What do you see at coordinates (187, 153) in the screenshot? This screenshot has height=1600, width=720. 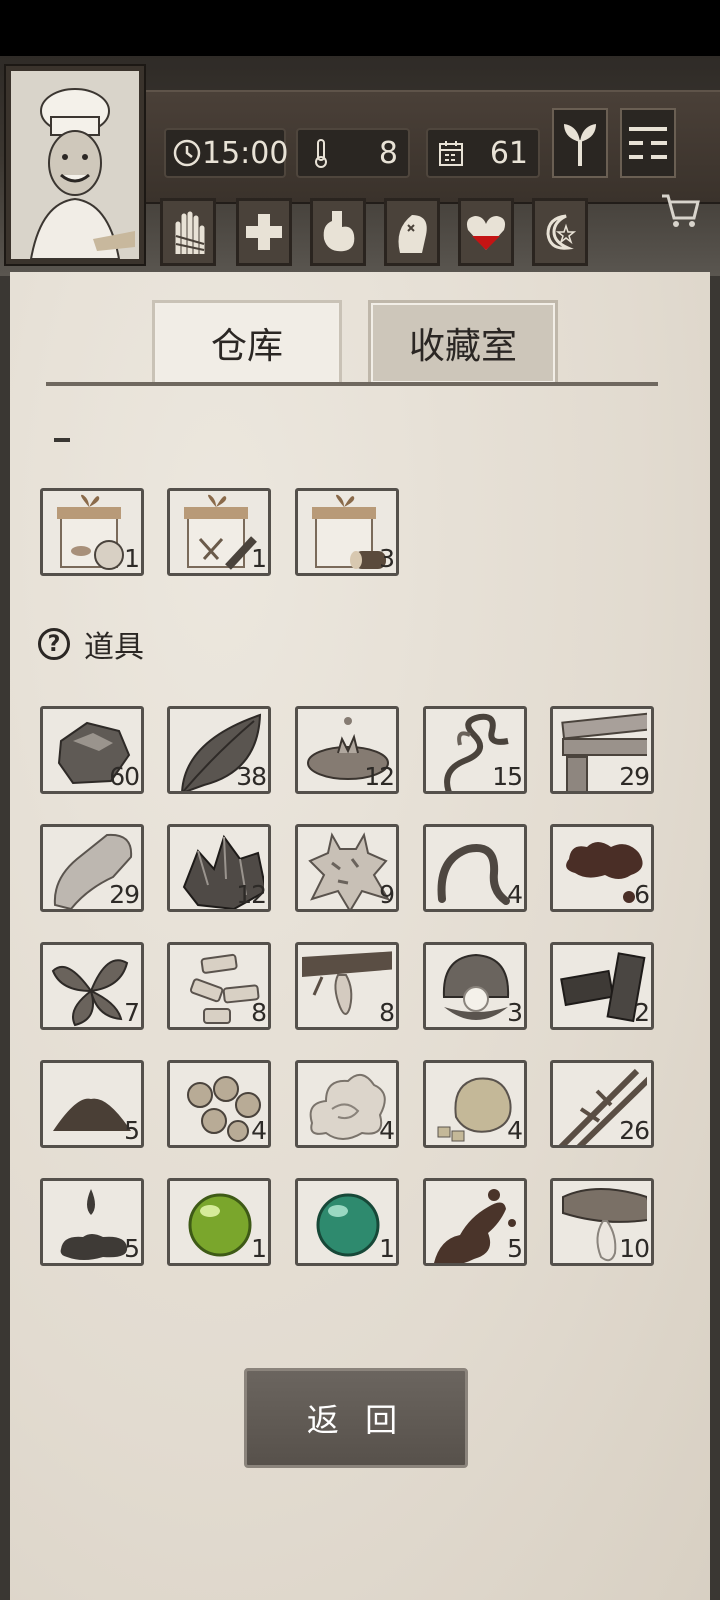 I see `clock-icon` at bounding box center [187, 153].